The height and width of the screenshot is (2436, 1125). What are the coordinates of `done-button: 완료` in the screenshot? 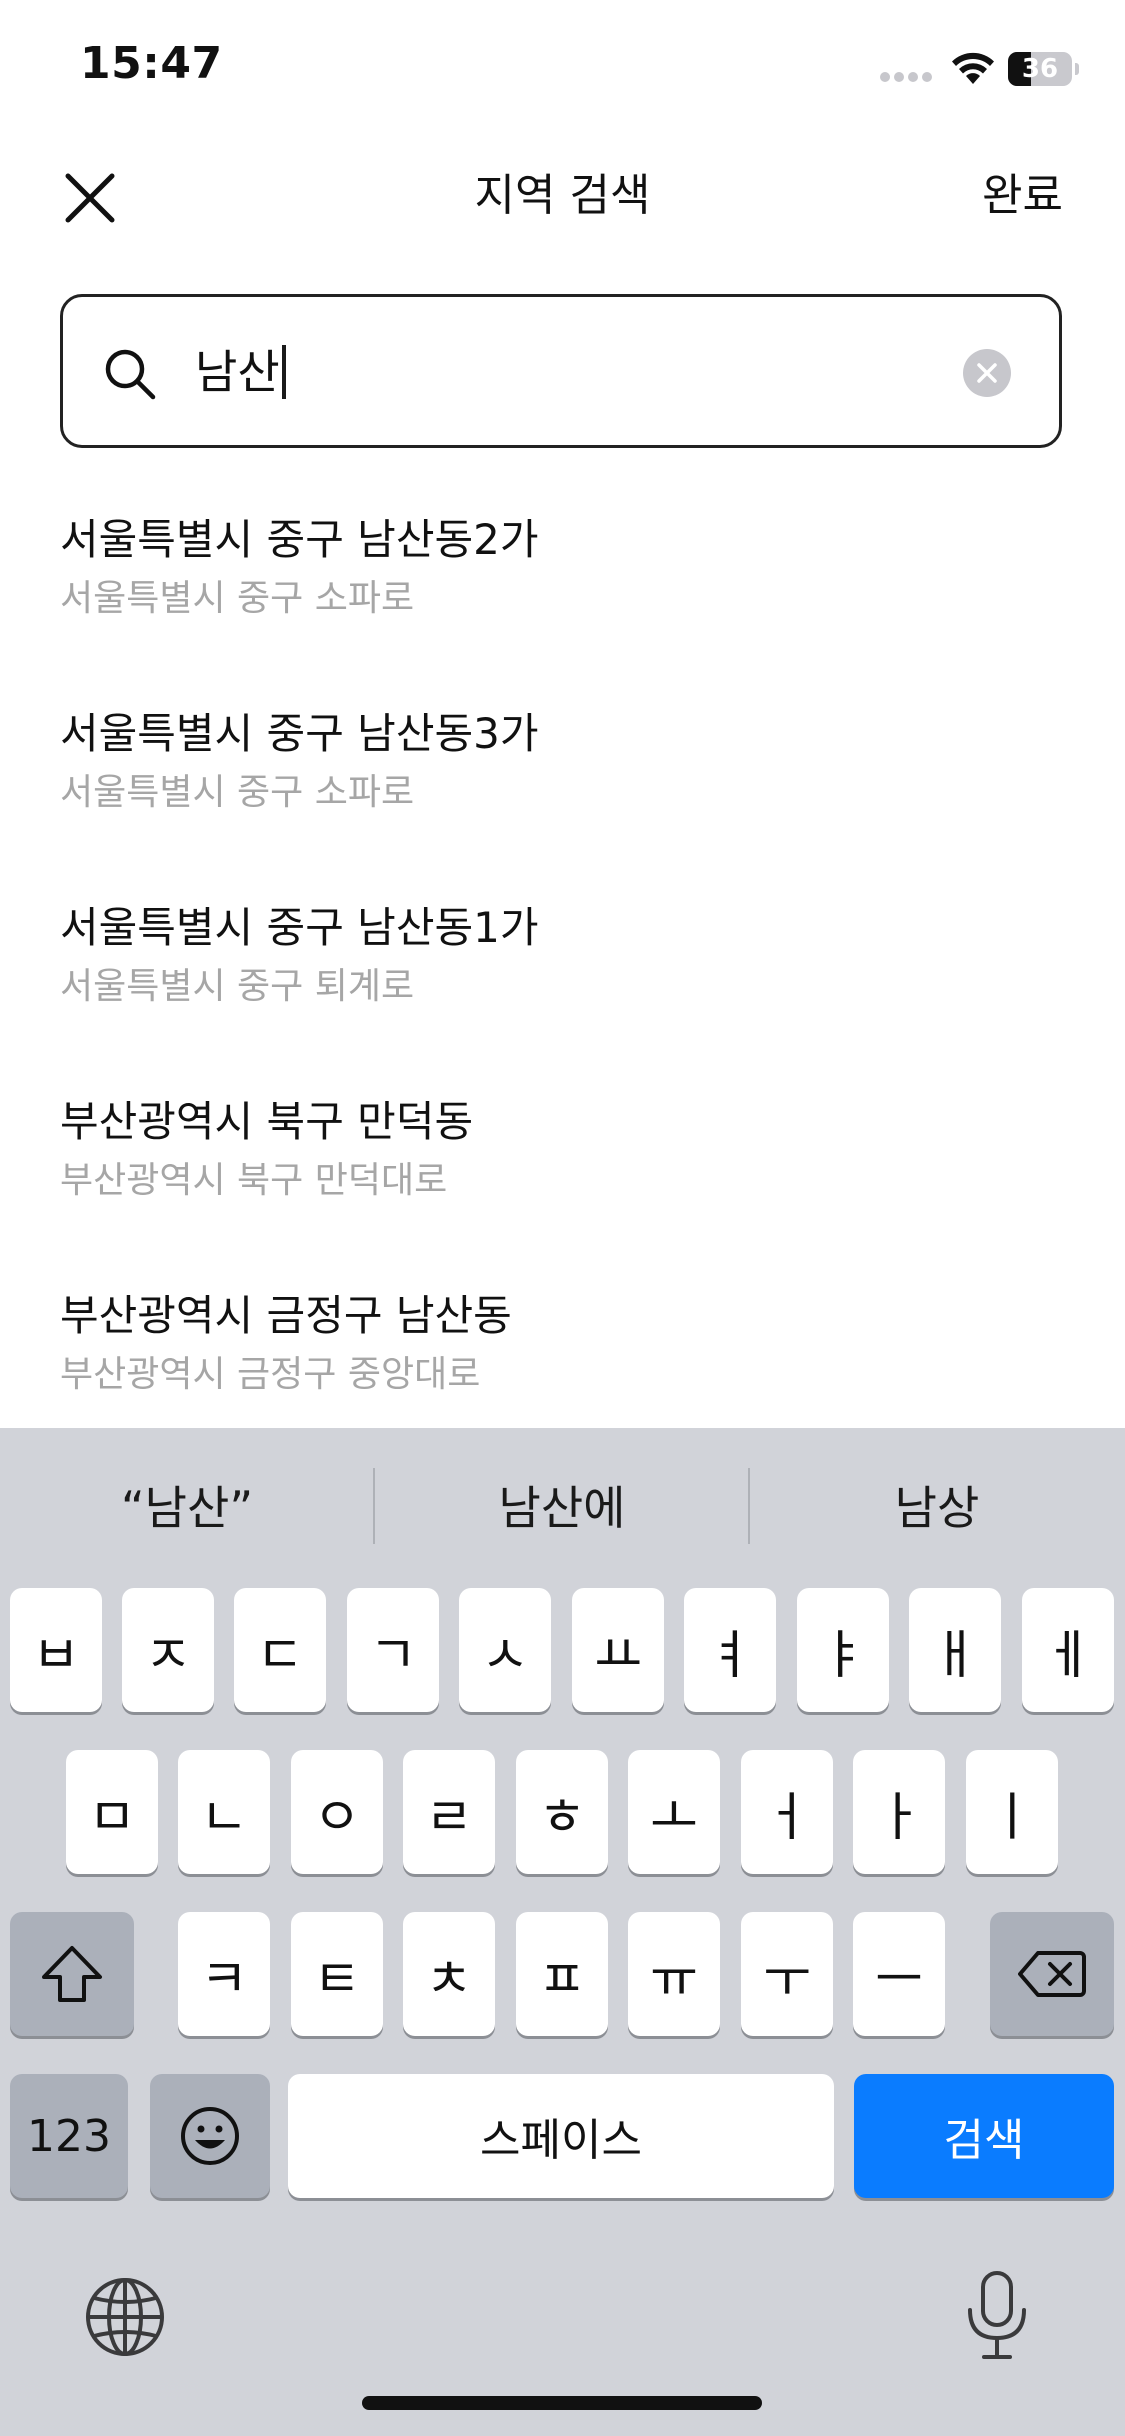 It's located at (1022, 196).